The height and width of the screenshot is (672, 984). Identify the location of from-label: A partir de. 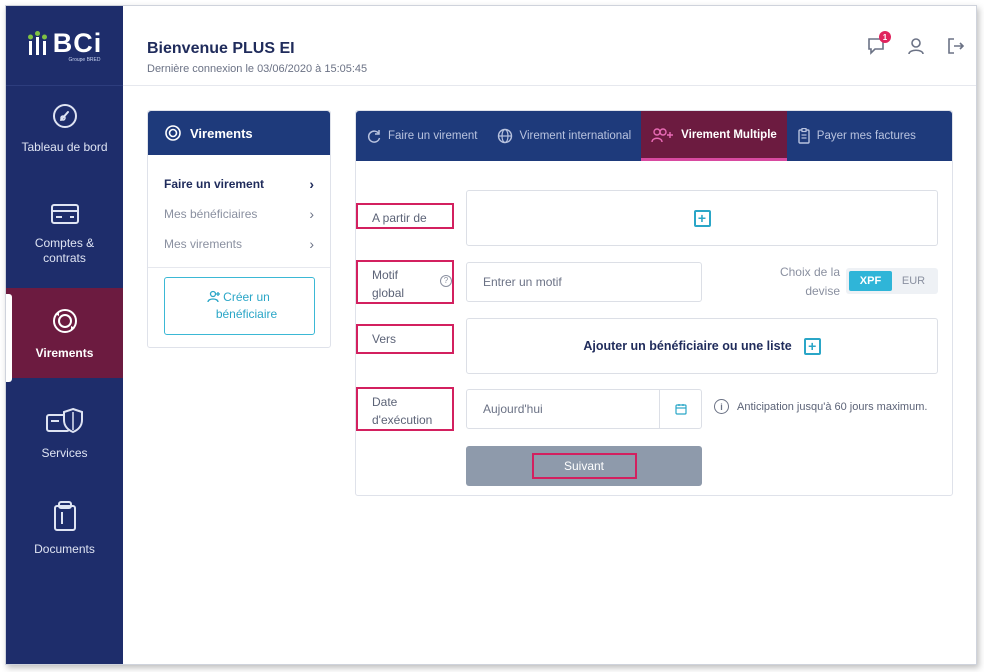
(405, 216).